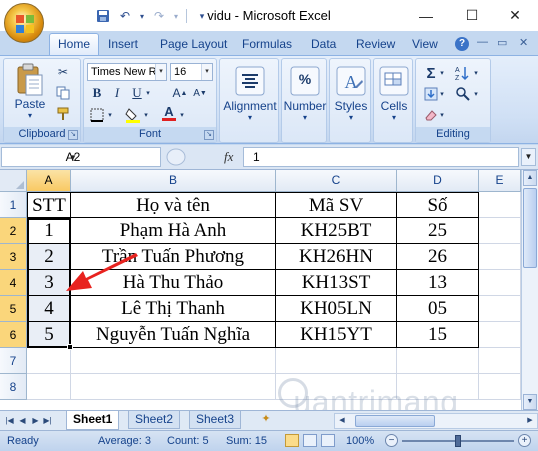 The image size is (538, 451). What do you see at coordinates (438, 205) in the screenshot?
I see `table-header-cell: Số` at bounding box center [438, 205].